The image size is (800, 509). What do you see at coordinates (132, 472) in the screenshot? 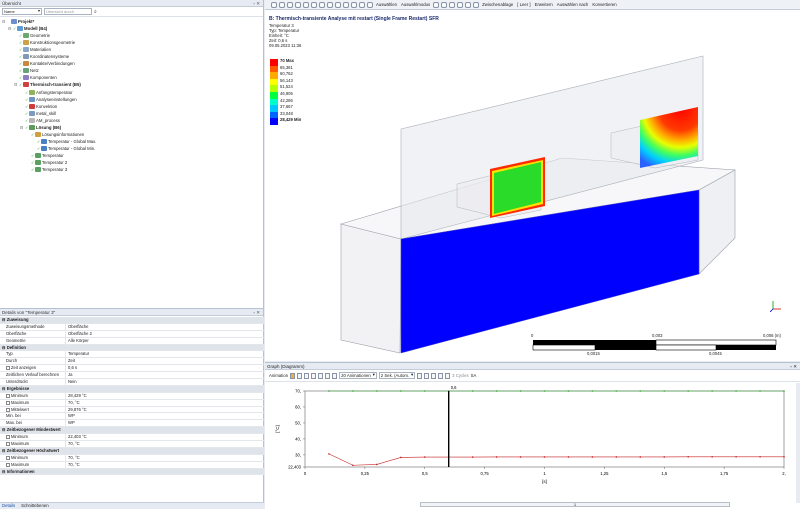
I see `details-section: ⊟ Informationen` at bounding box center [132, 472].